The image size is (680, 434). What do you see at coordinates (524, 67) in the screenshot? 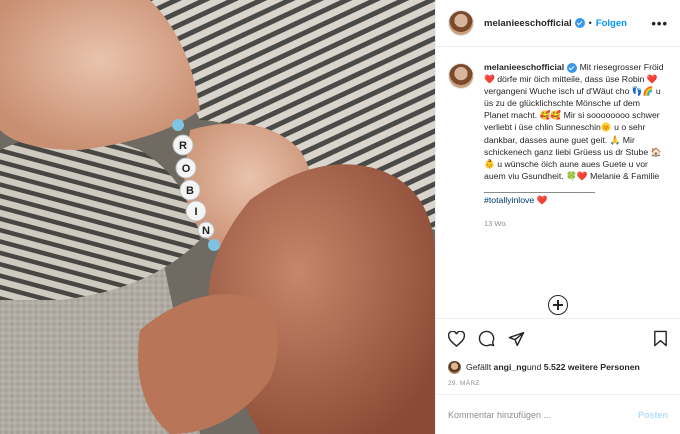
I see `caption-username: melanieeschofficial` at bounding box center [524, 67].